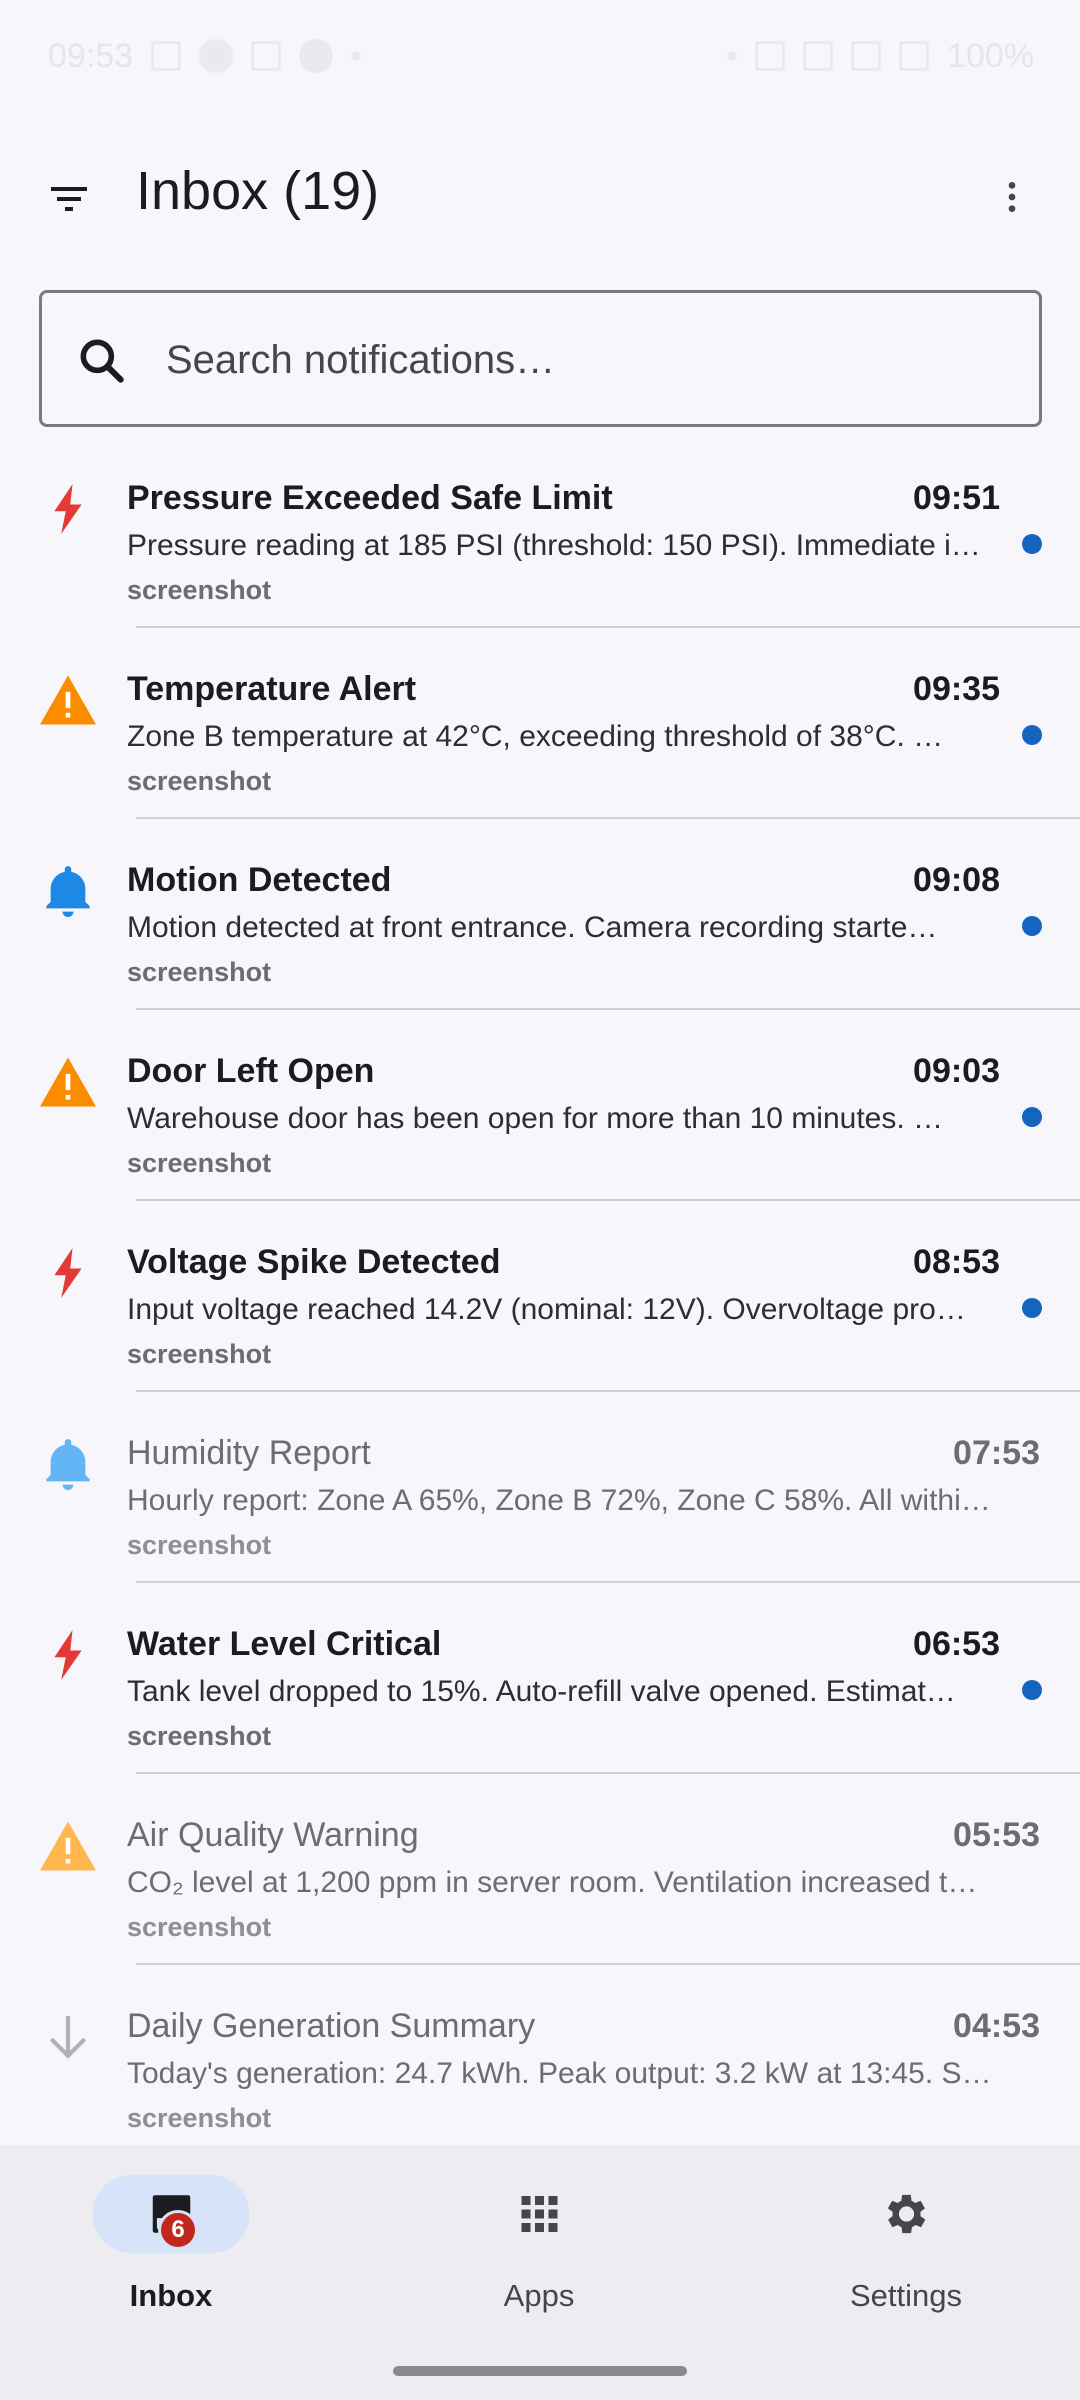 This screenshot has height=2400, width=1080. I want to click on notification-title: Humidity Report, so click(249, 1453).